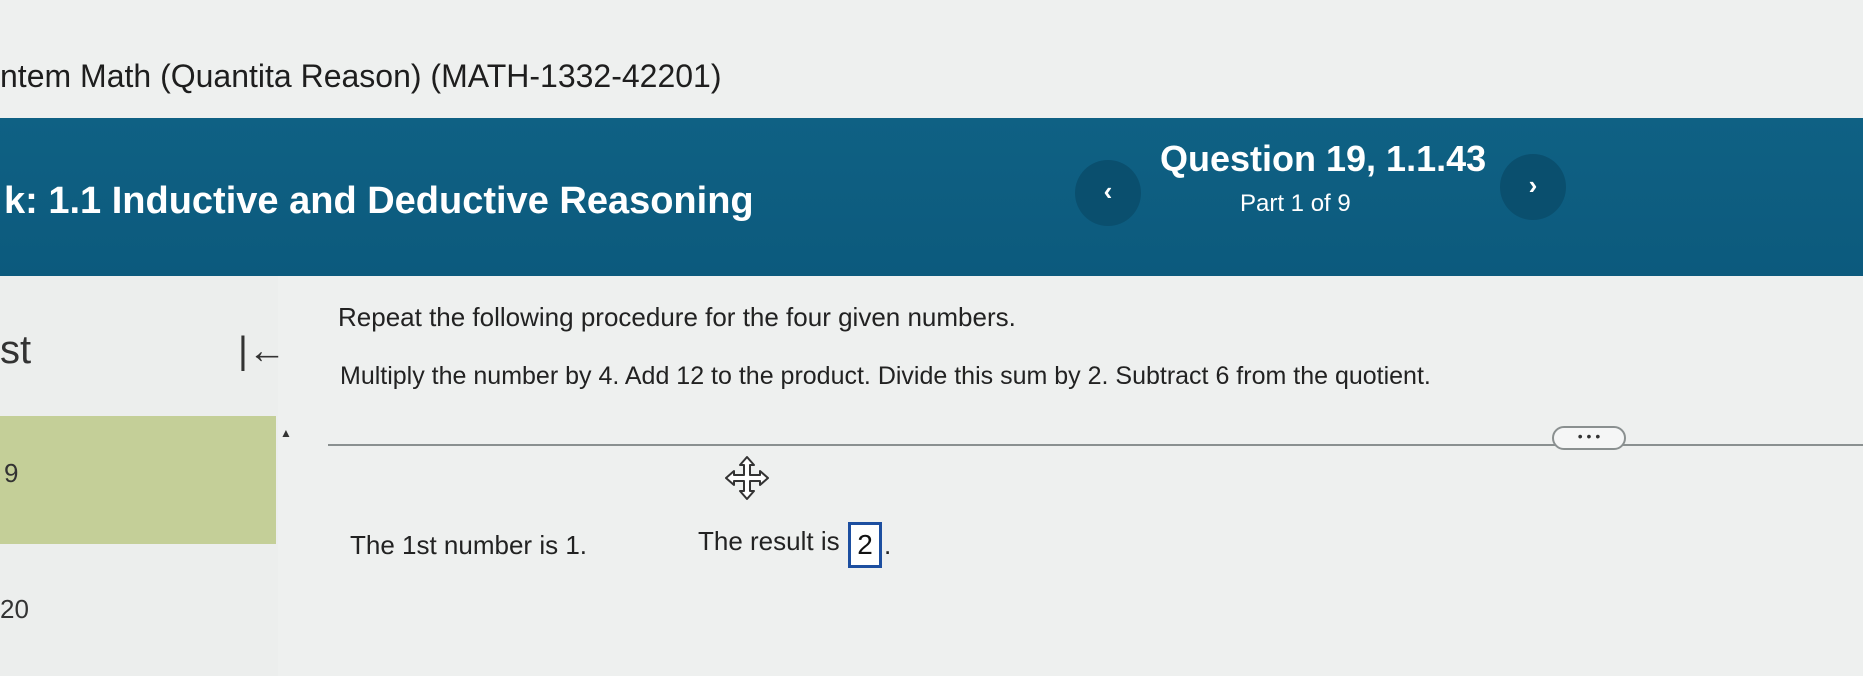 The width and height of the screenshot is (1863, 676). I want to click on first-number-text: The 1st number is 1., so click(468, 545).